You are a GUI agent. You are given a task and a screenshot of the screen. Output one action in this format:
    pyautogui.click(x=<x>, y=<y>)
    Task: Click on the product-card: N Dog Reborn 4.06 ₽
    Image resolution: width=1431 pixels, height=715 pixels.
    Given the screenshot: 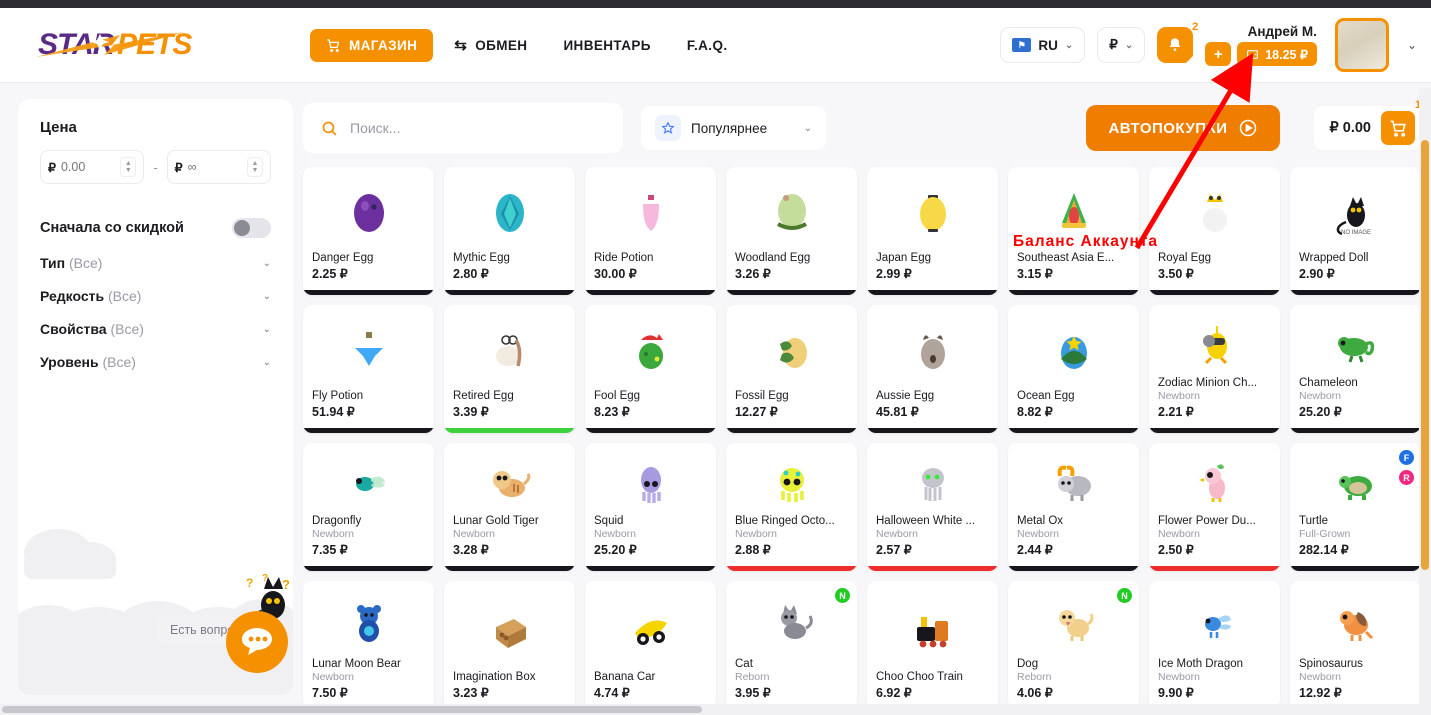 What is the action you would take?
    pyautogui.click(x=1073, y=645)
    